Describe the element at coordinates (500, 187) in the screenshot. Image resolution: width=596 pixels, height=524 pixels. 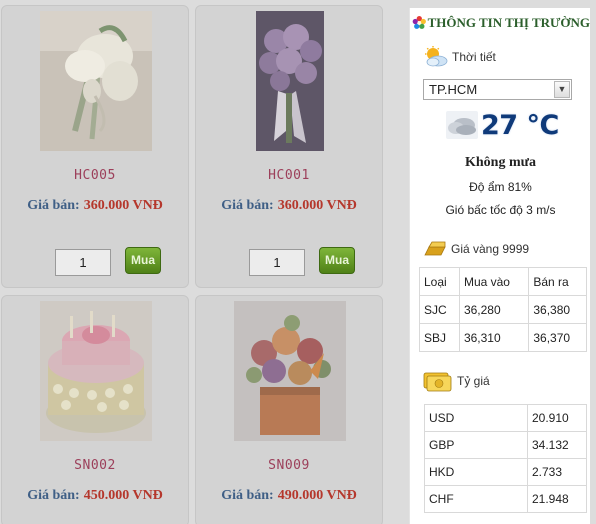
I see `humidity-text: Độ ẩm 81%` at that location.